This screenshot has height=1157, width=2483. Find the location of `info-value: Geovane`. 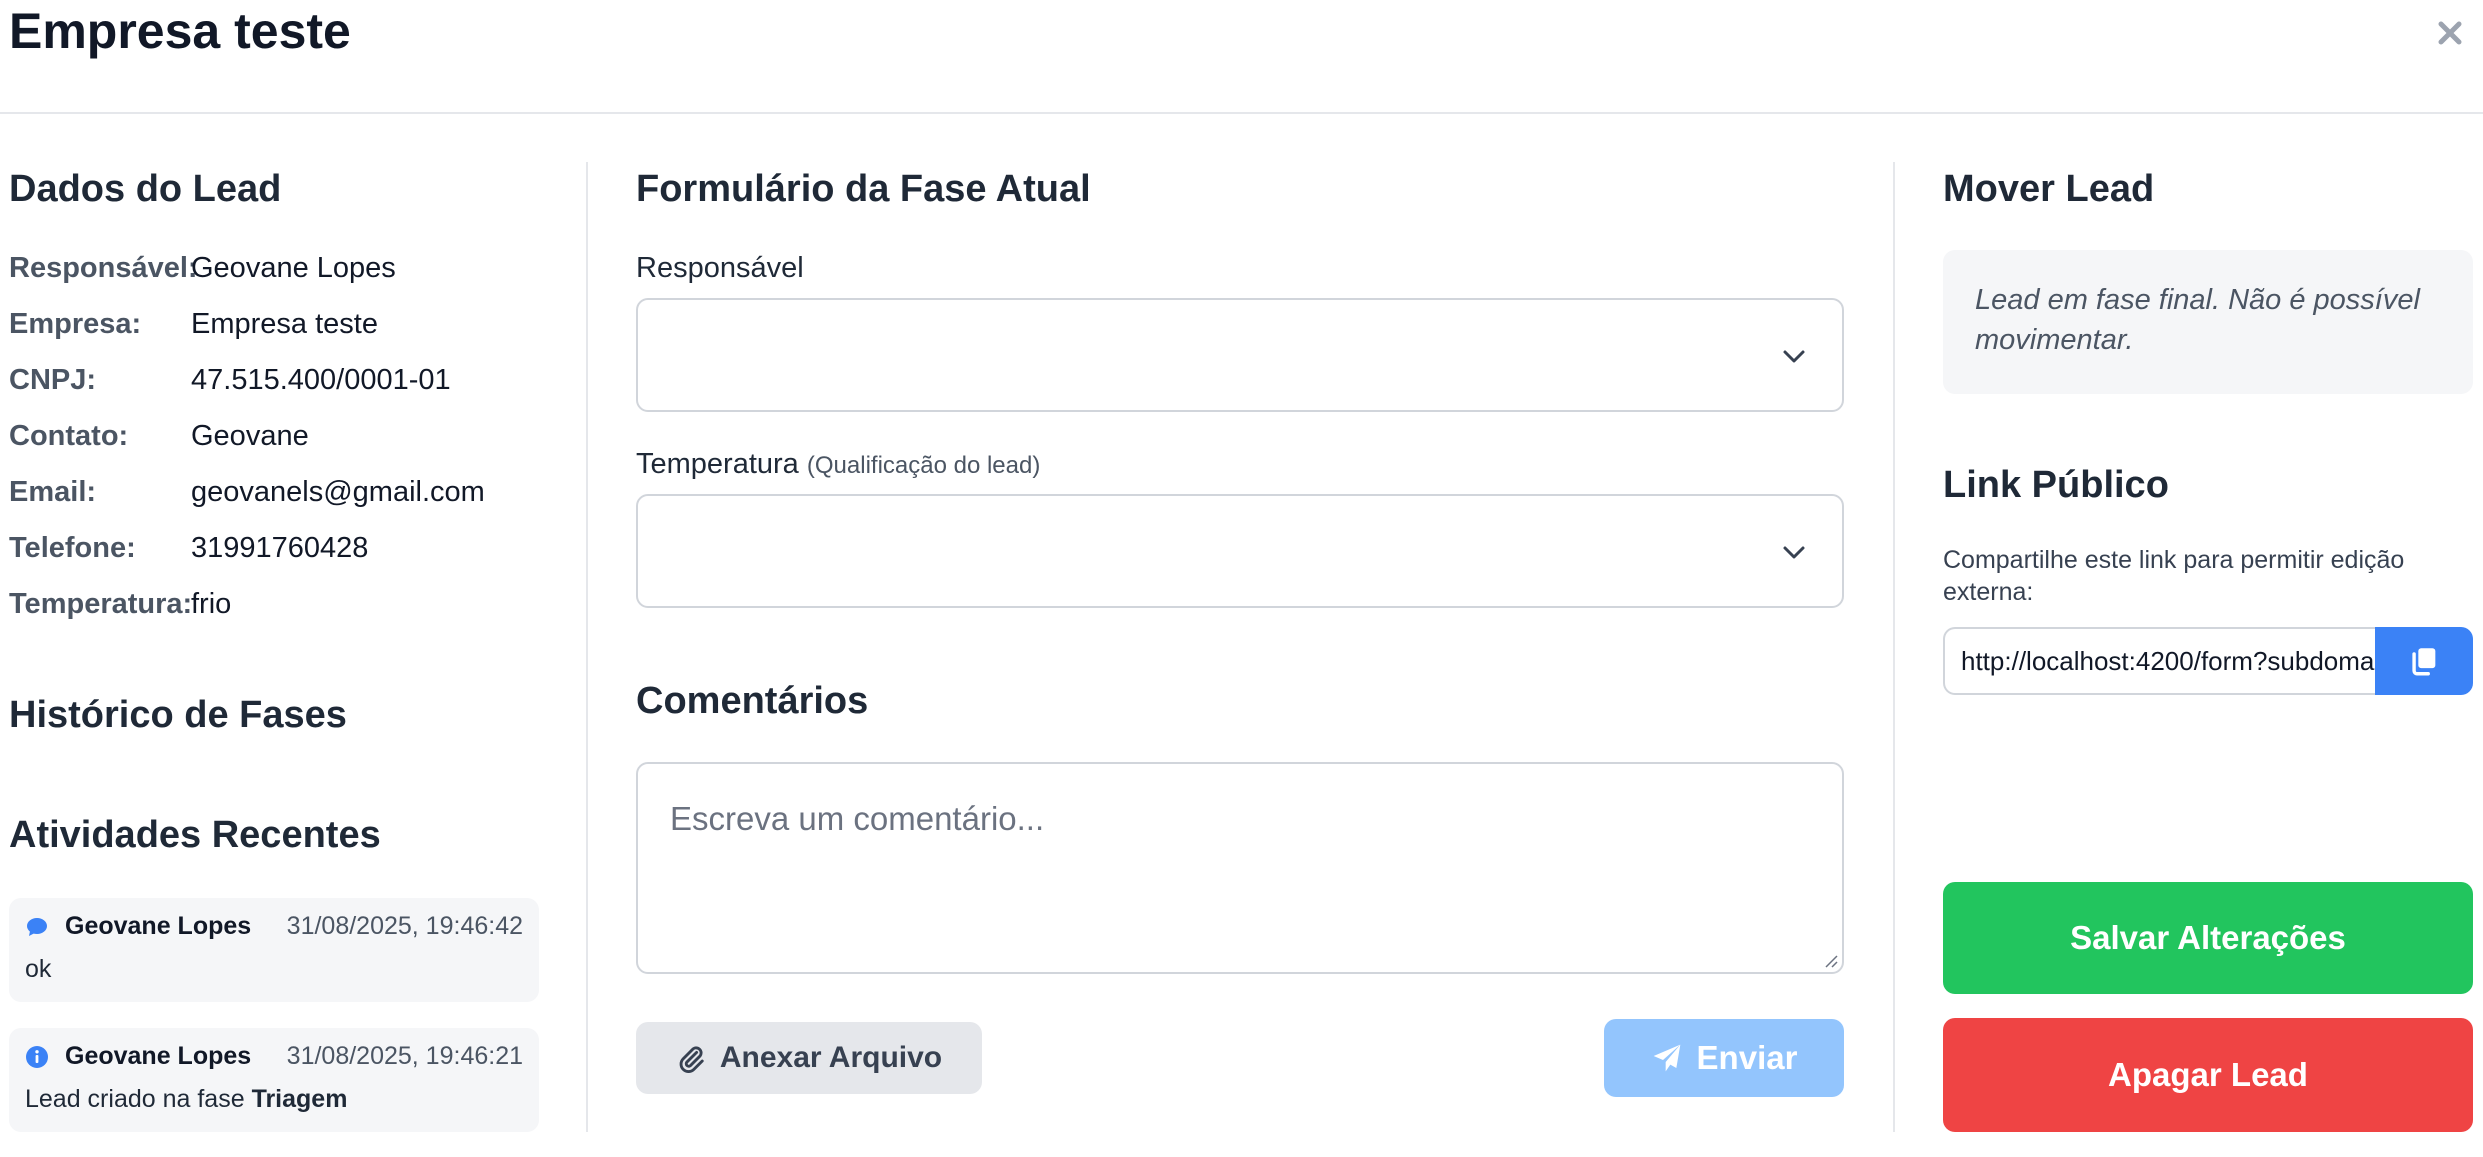

info-value: Geovane is located at coordinates (250, 436).